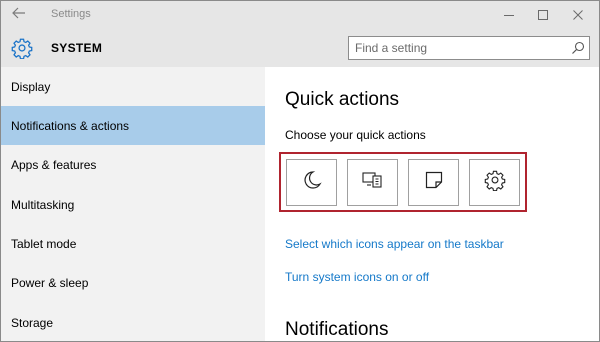  I want to click on note-icon, so click(434, 182).